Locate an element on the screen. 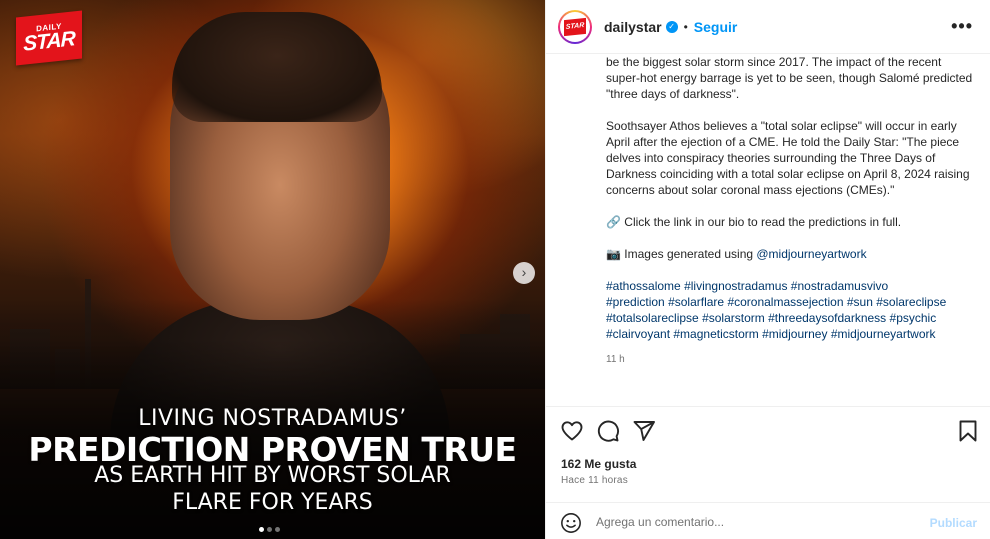 Image resolution: width=990 pixels, height=539 pixels. hashtag-link: #midjourneyartwork is located at coordinates (883, 334).